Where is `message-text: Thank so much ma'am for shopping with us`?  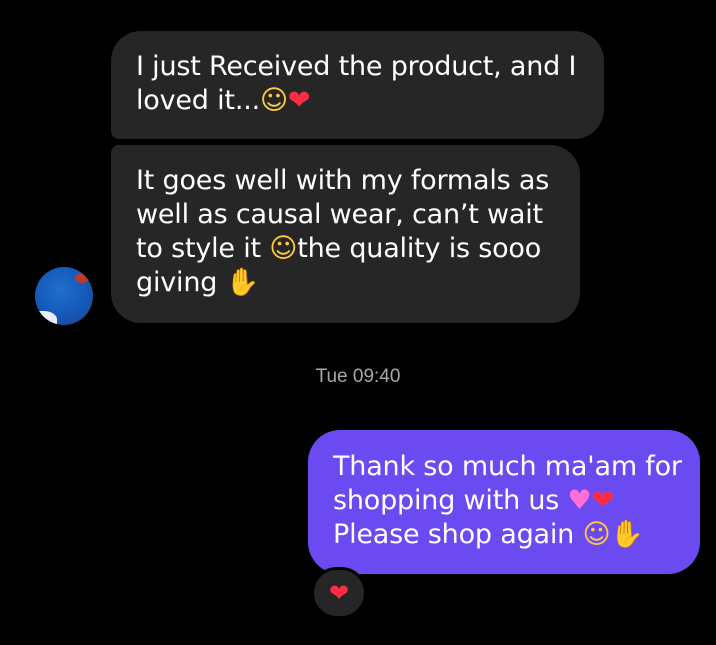
message-text: Thank so much ma'am for shopping with us is located at coordinates (507, 483).